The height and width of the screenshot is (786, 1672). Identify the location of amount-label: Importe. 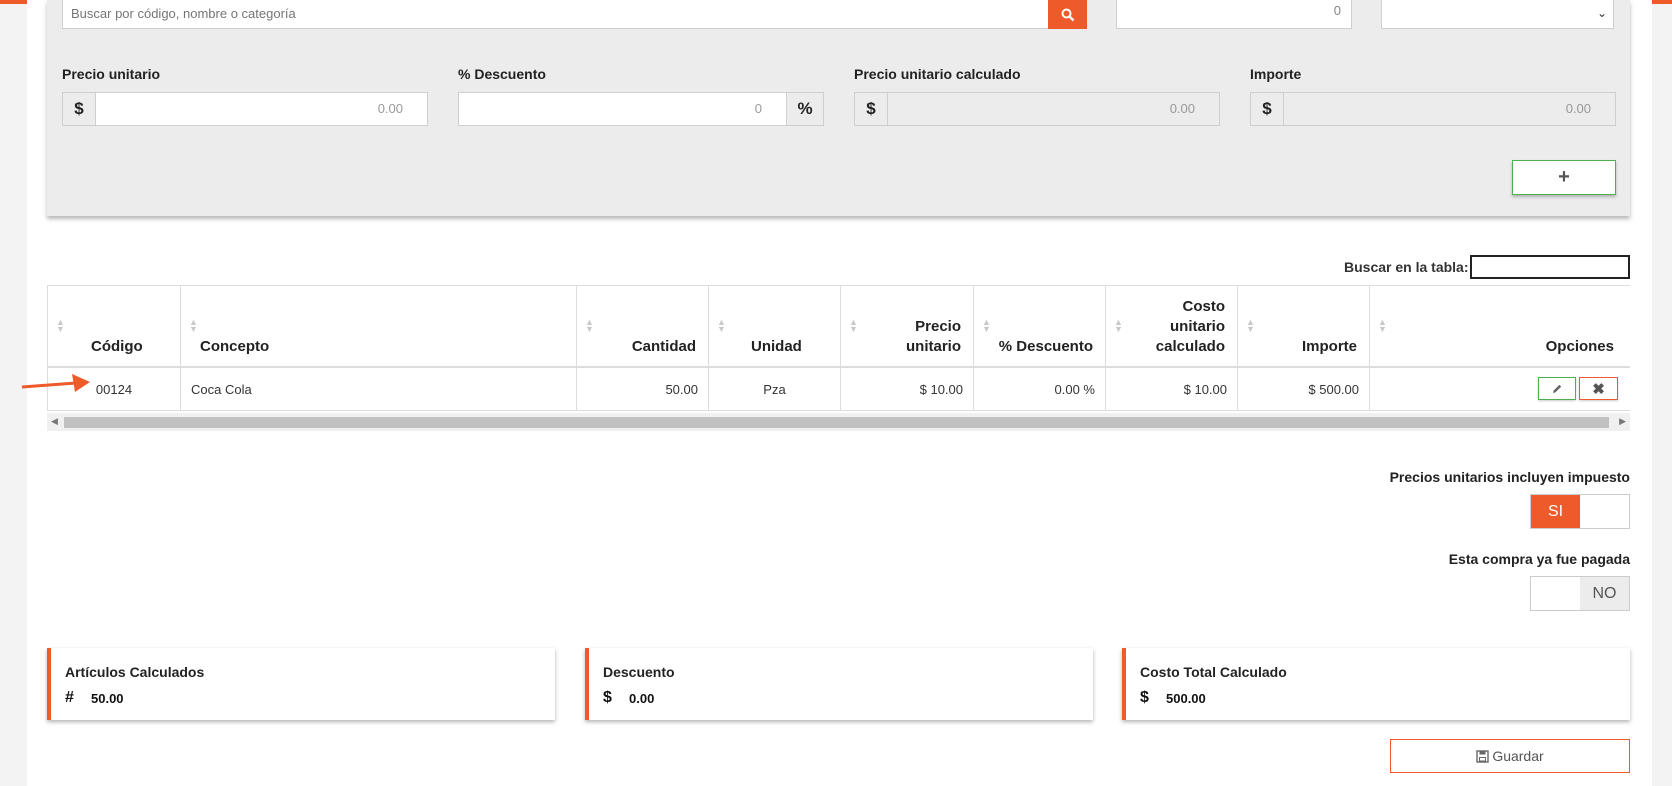
(1276, 74).